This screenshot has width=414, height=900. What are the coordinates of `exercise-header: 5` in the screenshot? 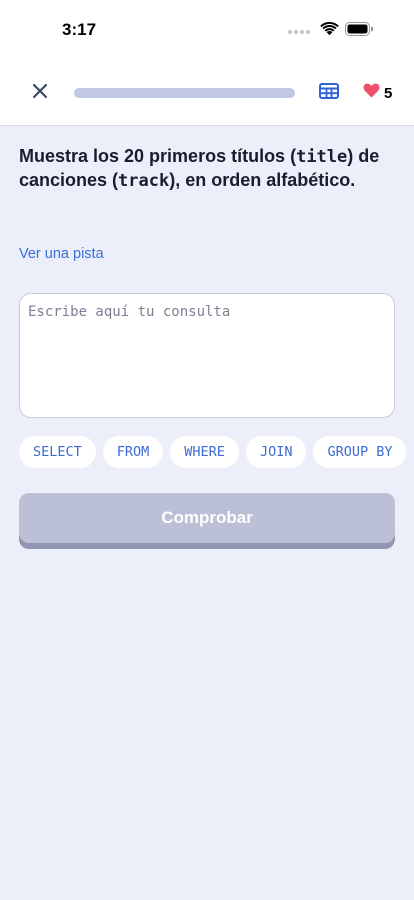 It's located at (207, 94).